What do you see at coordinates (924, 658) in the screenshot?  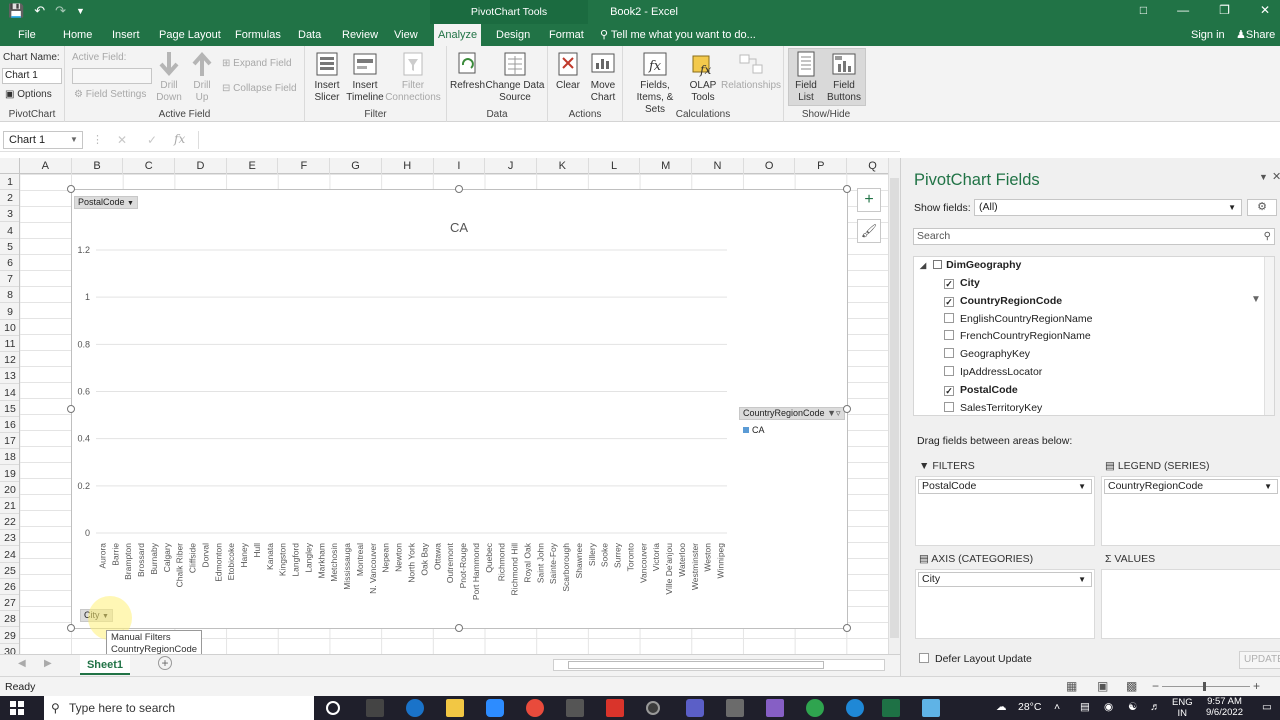 I see `defer-checkbox-box` at bounding box center [924, 658].